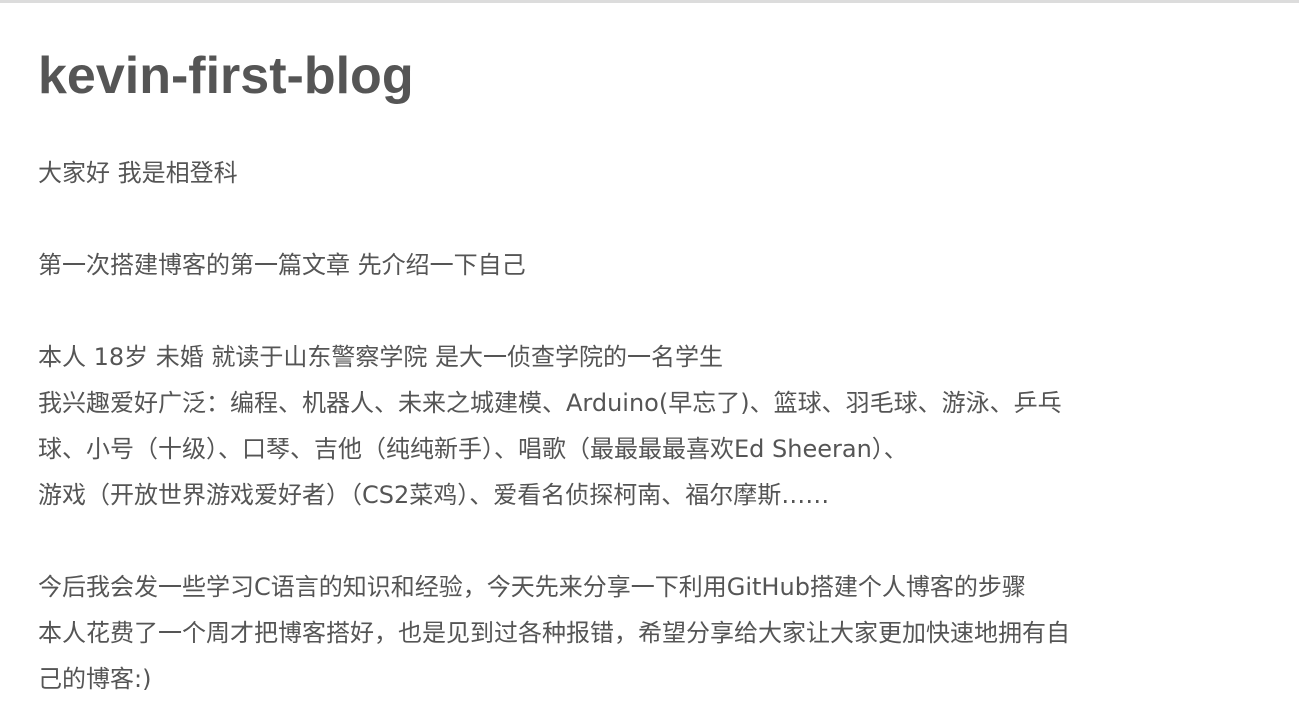 The width and height of the screenshot is (1299, 722). Describe the element at coordinates (282, 265) in the screenshot. I see `text-line: 第一次搭建博客的第一篇文章 先介绍一下自己` at that location.